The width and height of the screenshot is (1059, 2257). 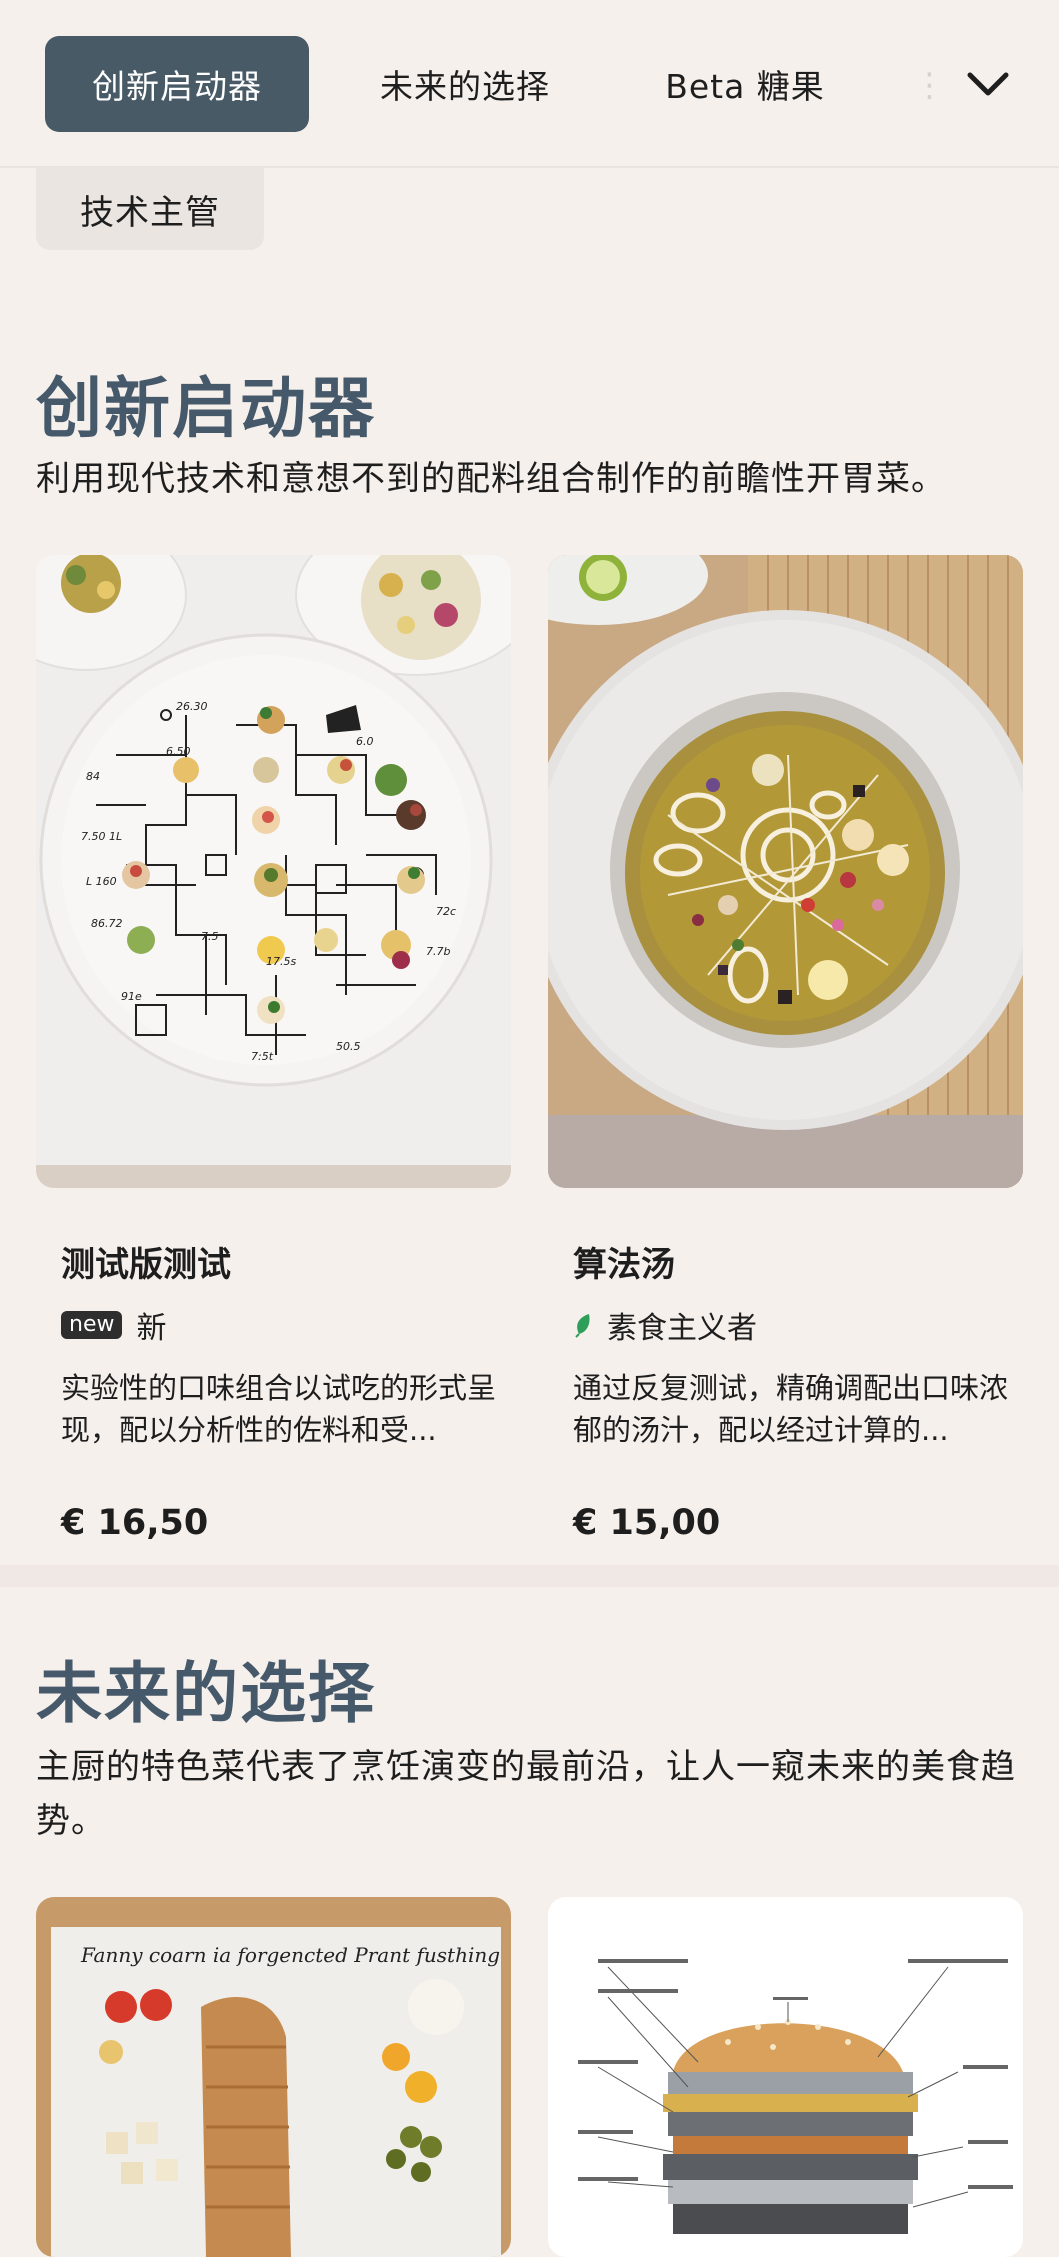 I want to click on tab-innovation-starters: 创新启动器, so click(x=177, y=84).